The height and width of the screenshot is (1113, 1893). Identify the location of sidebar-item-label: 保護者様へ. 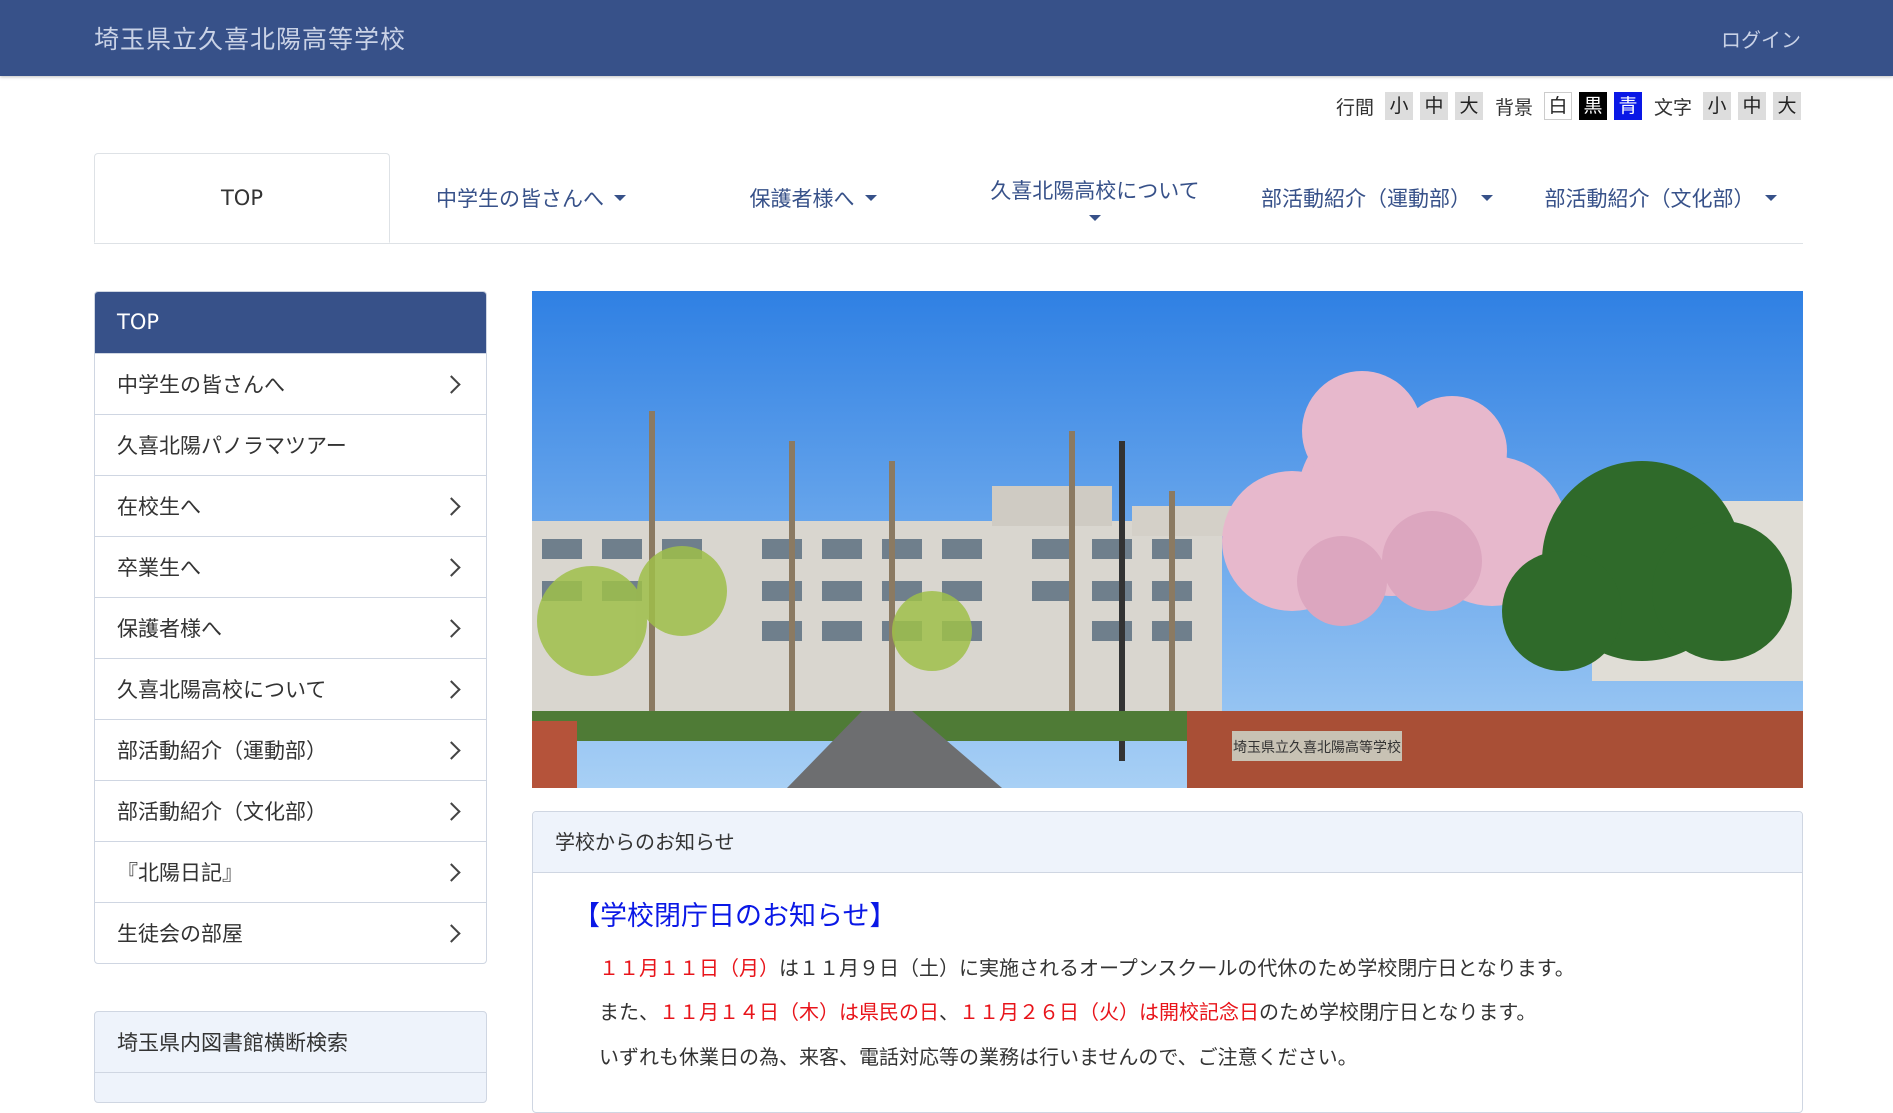
(169, 629).